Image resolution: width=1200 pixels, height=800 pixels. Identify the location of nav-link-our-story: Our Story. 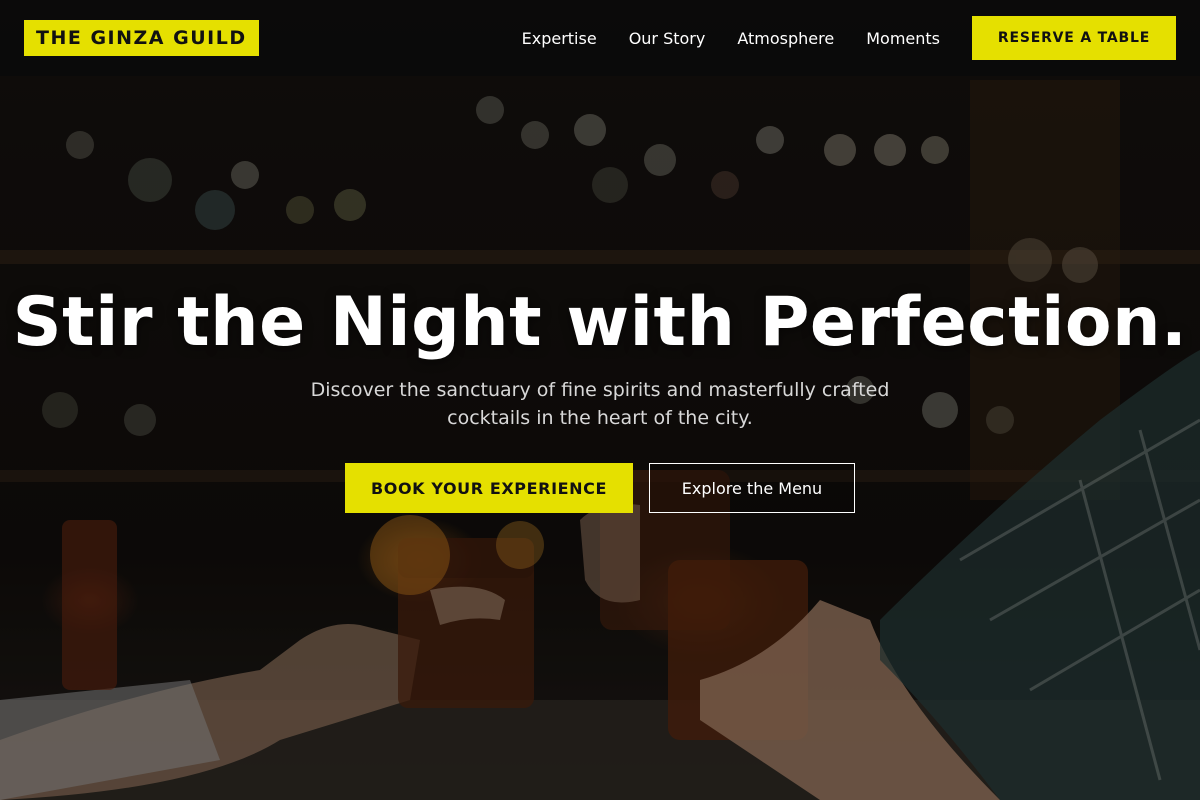
(667, 38).